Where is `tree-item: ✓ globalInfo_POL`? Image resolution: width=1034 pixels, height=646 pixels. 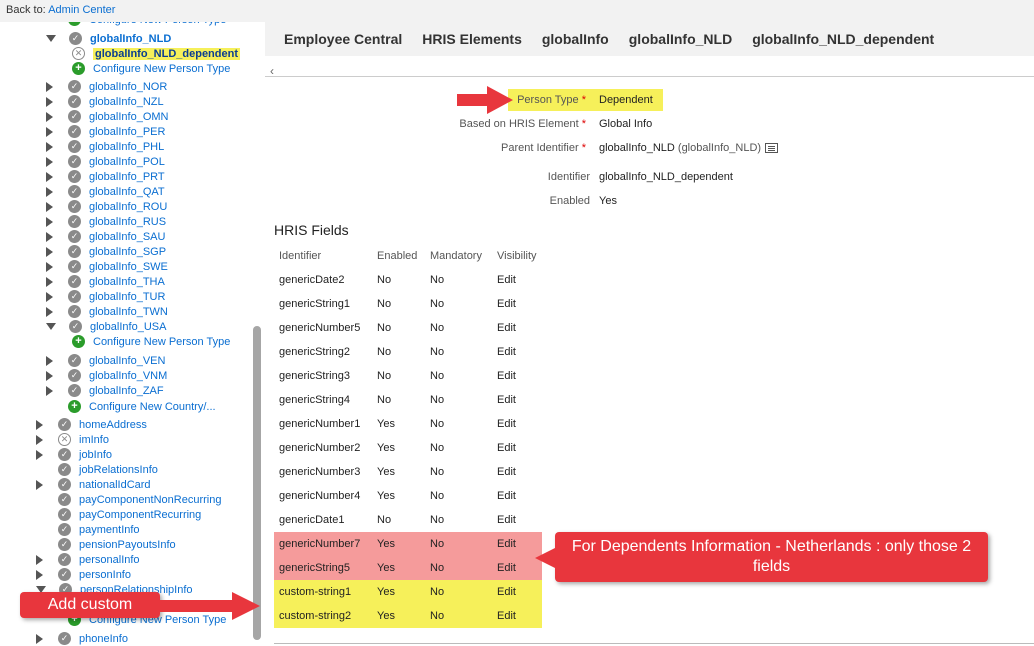 tree-item: ✓ globalInfo_POL is located at coordinates (105, 161).